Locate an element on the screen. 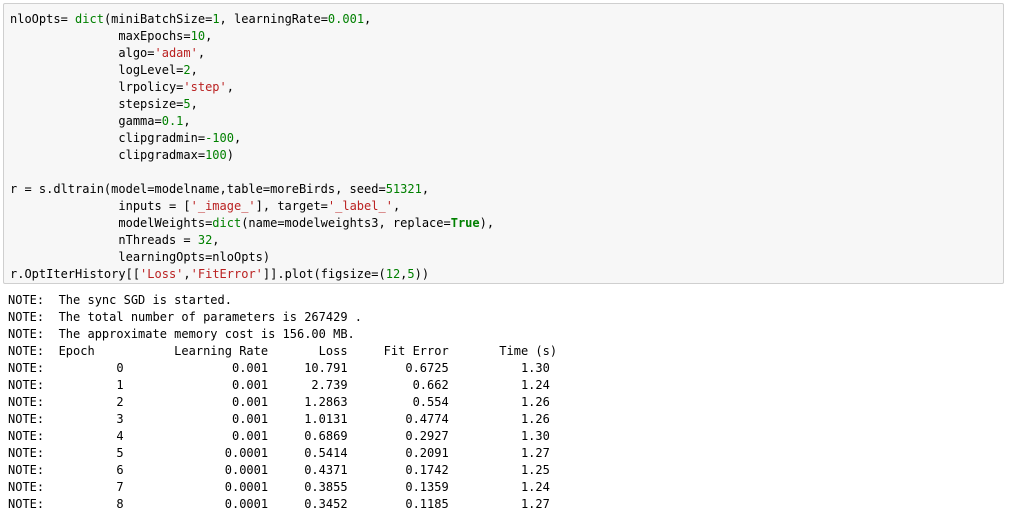 The width and height of the screenshot is (1012, 518). code-token: 32 is located at coordinates (205, 240).